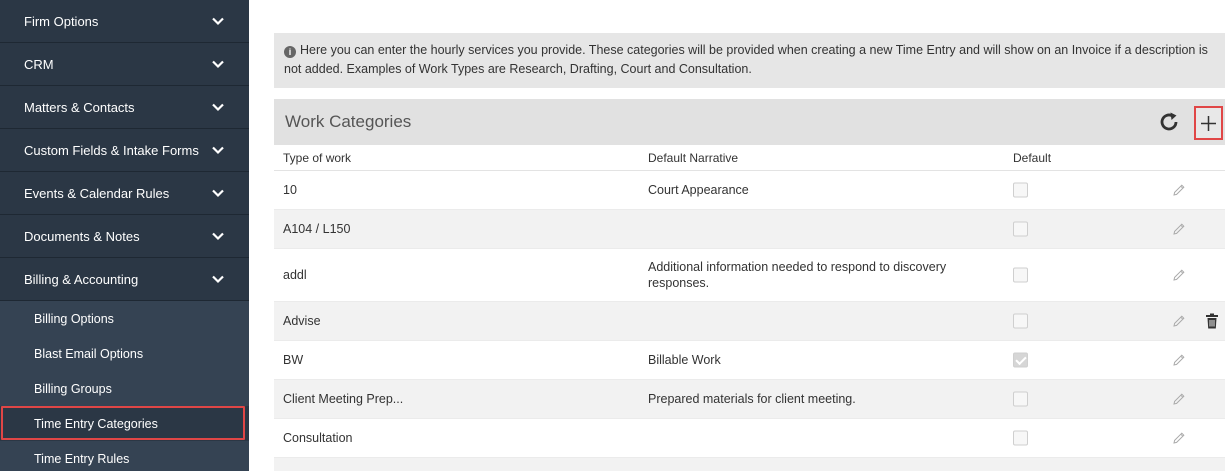 The width and height of the screenshot is (1225, 471). I want to click on sidebar-section-matters-contacts: Matters & Contacts, so click(124, 107).